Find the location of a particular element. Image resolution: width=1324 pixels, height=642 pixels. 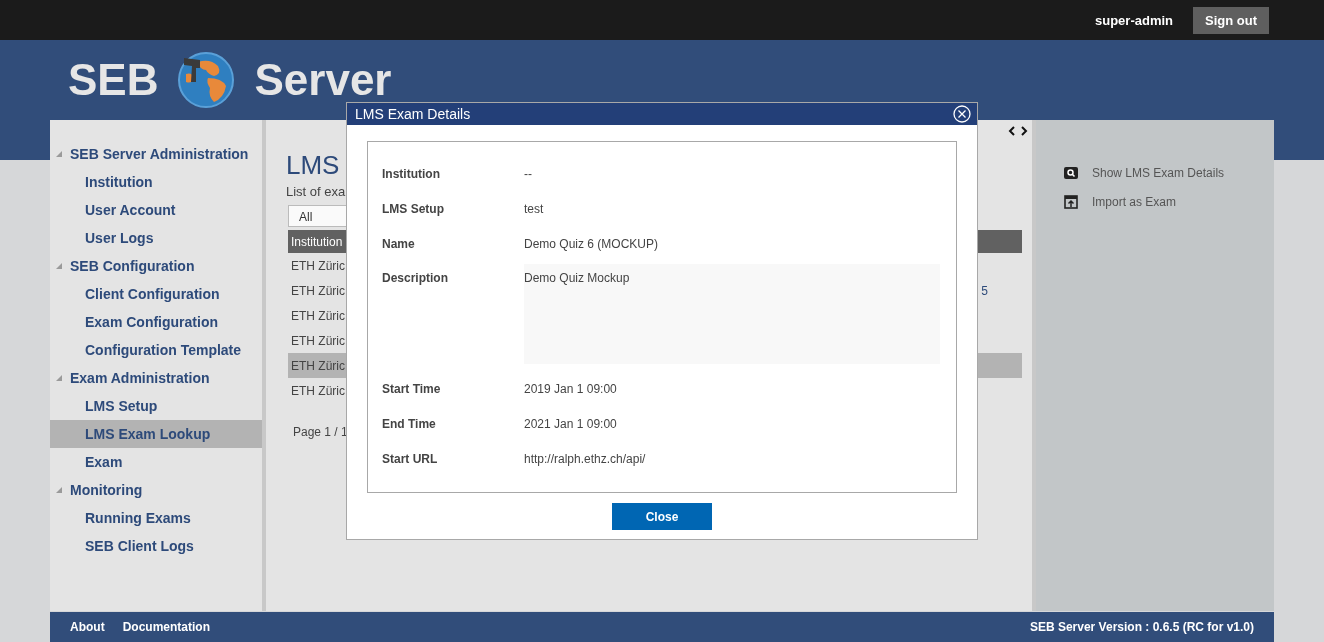

nav-item: LMS Exam Lookup is located at coordinates (156, 434).